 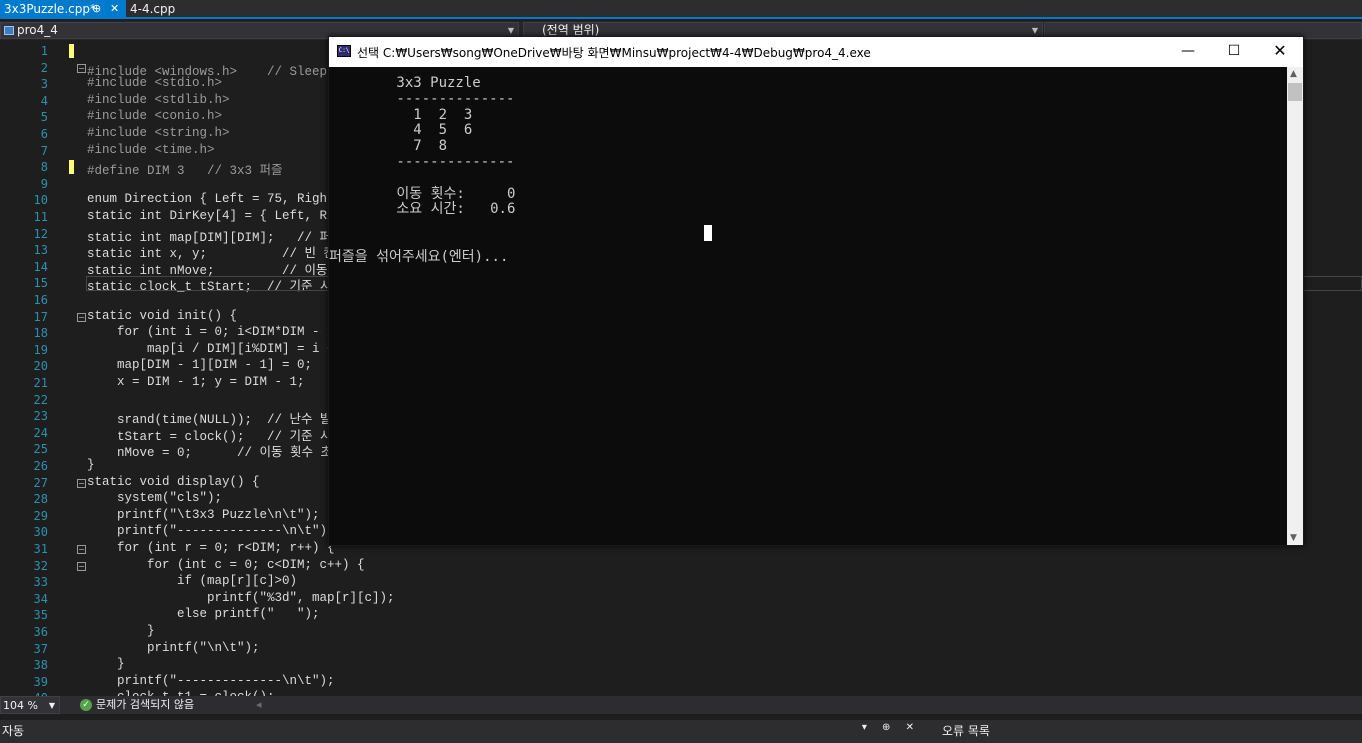 What do you see at coordinates (571, 30) in the screenshot?
I see `scope-label: (전역 범위)` at bounding box center [571, 30].